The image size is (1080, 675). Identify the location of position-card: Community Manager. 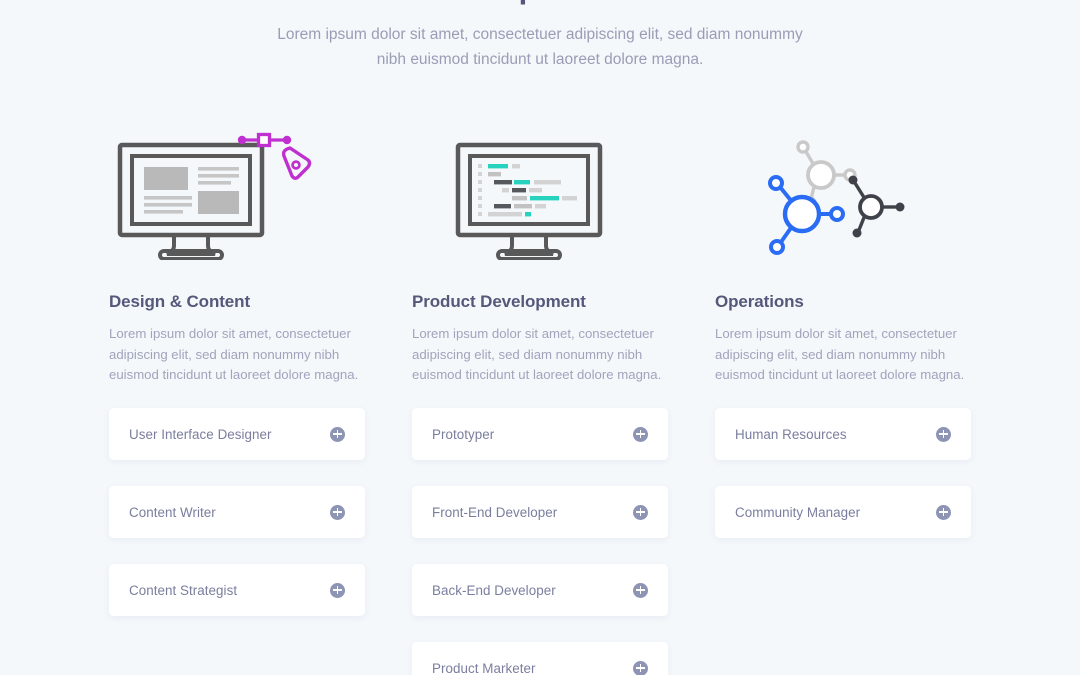
(843, 512).